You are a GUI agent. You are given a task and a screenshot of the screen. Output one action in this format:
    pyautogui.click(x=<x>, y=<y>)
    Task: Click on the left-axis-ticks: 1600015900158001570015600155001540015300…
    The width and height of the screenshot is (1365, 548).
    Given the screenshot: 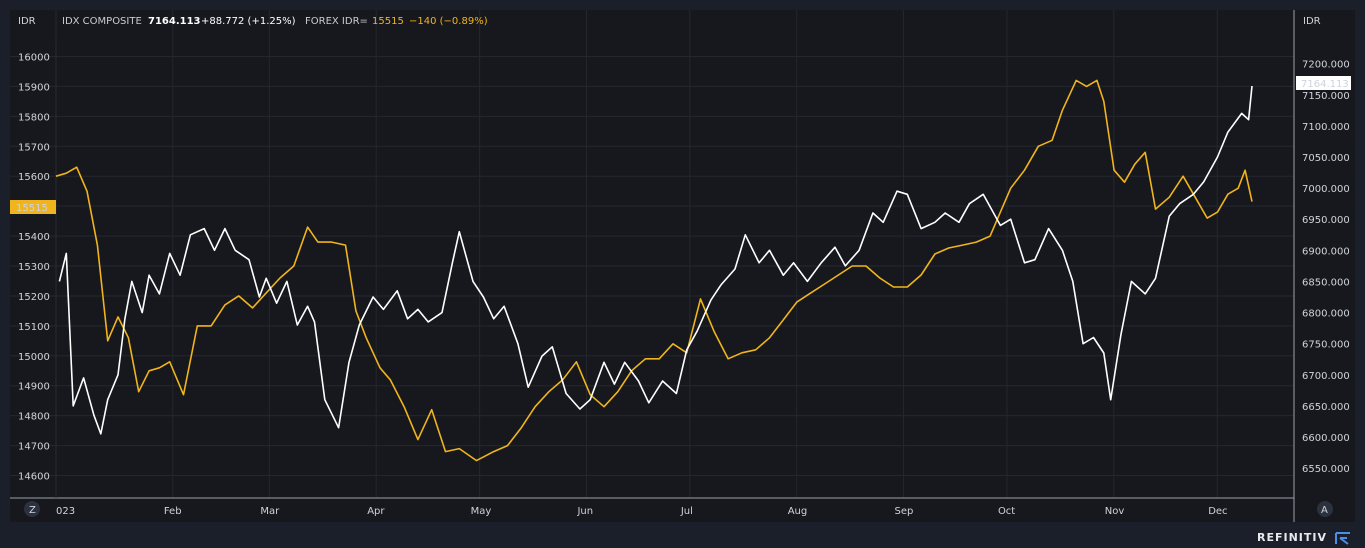 What is the action you would take?
    pyautogui.click(x=34, y=267)
    